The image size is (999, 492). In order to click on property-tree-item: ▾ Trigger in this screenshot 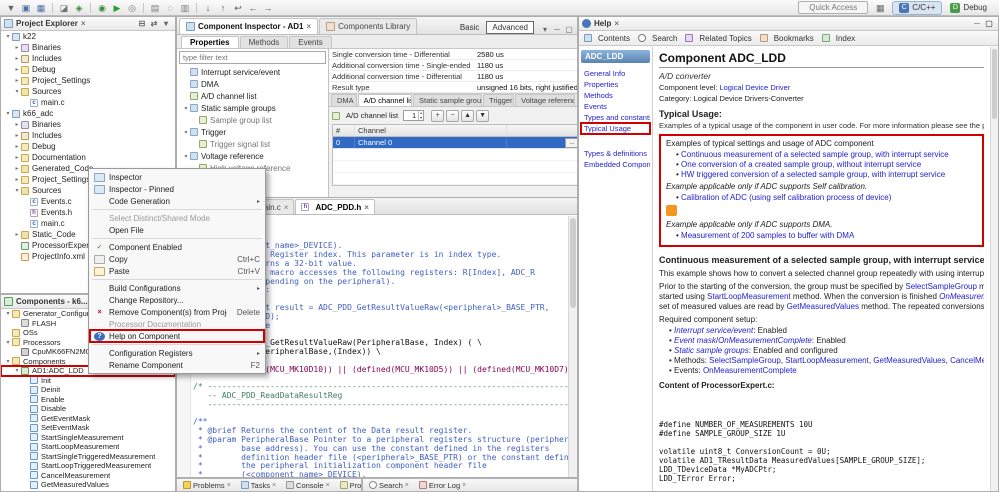, I will do `click(252, 132)`.